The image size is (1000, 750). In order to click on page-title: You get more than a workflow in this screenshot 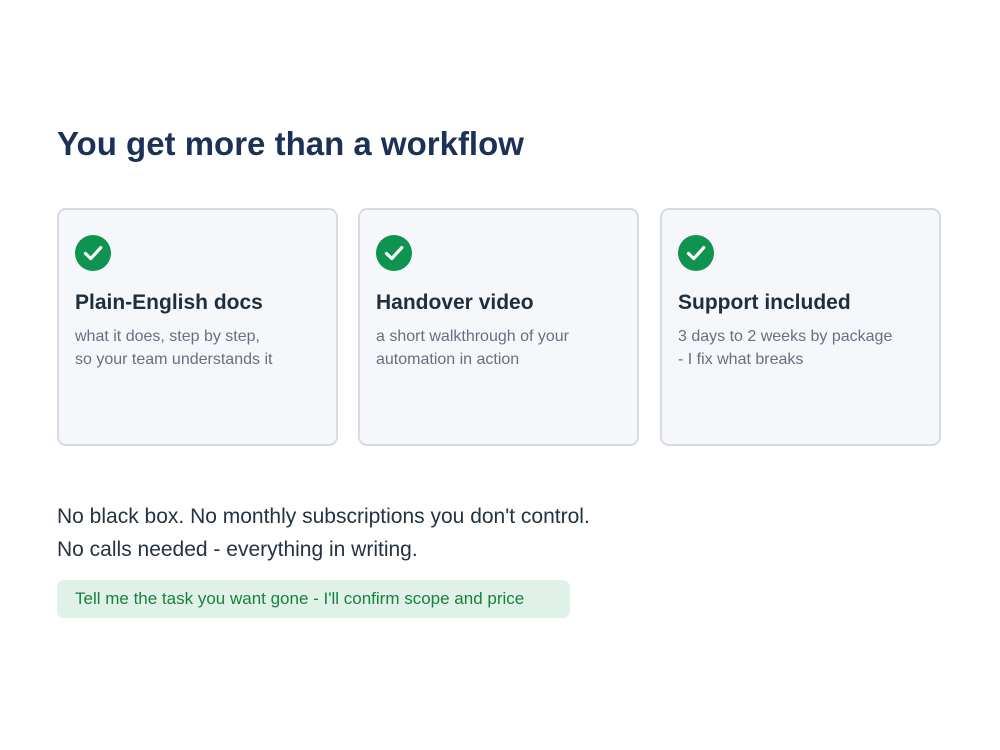, I will do `click(290, 143)`.